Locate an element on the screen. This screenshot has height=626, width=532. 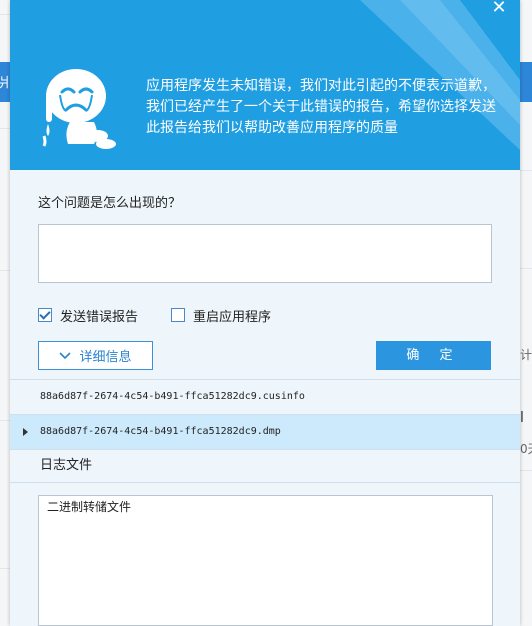
empty-checkbox-icon is located at coordinates (178, 315).